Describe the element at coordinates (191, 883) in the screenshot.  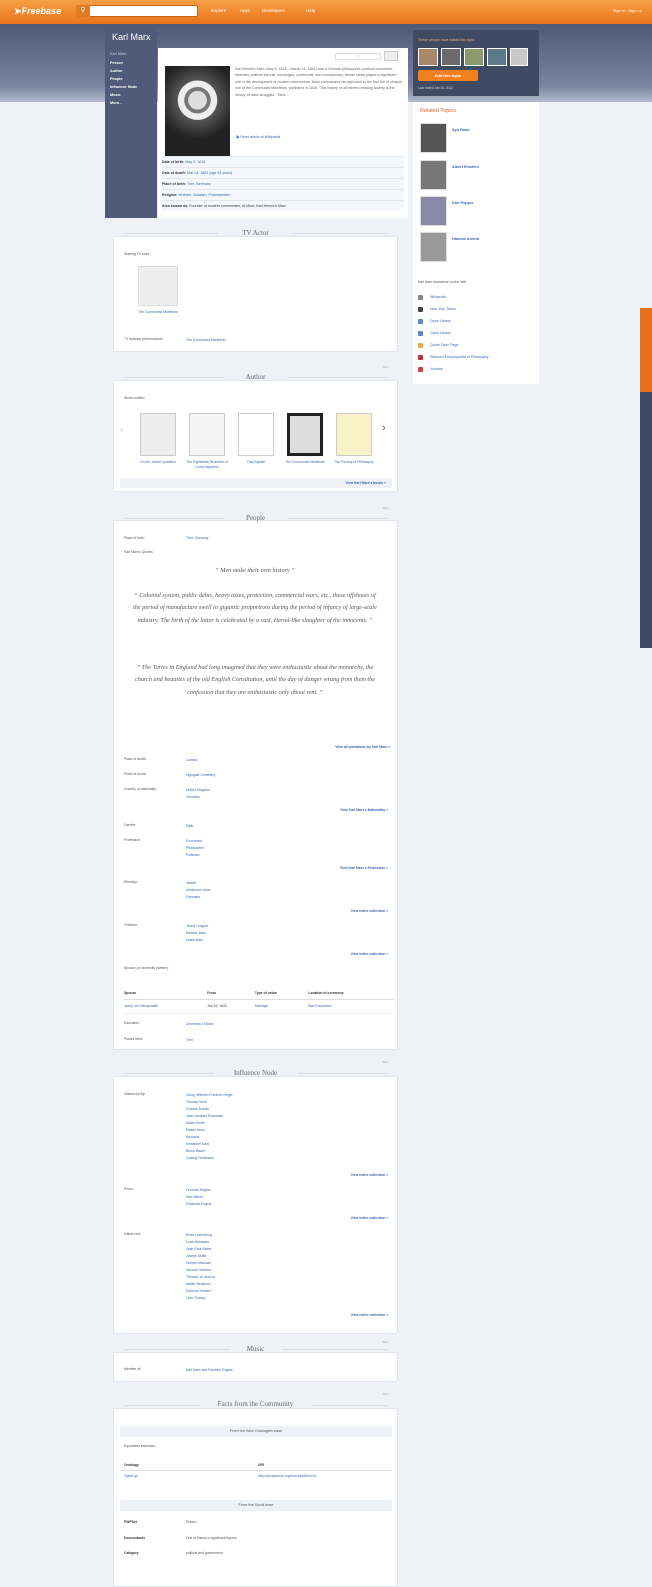
I see `ethnicity-value: Jewish` at that location.